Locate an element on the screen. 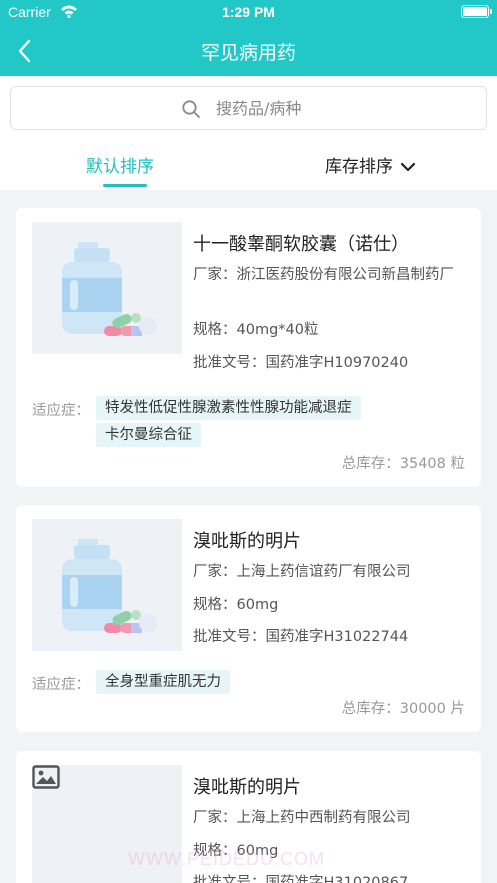  stock-total: 总库存：35408 粒 is located at coordinates (403, 464).